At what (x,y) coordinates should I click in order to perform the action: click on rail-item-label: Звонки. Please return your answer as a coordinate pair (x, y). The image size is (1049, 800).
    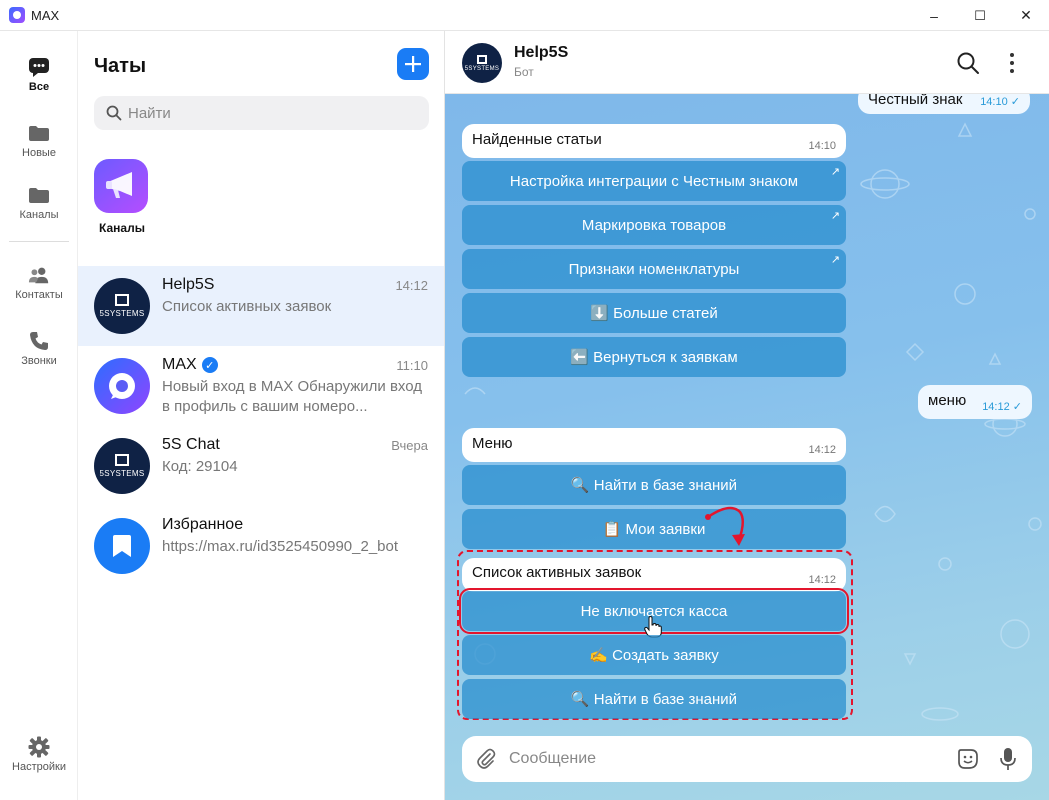
    Looking at the image, I should click on (39, 361).